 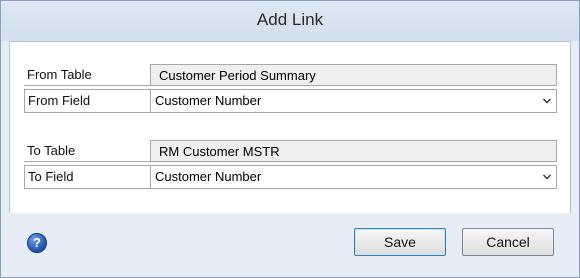 I want to click on from-table-row: From Table Customer Period Summary, so click(x=290, y=76).